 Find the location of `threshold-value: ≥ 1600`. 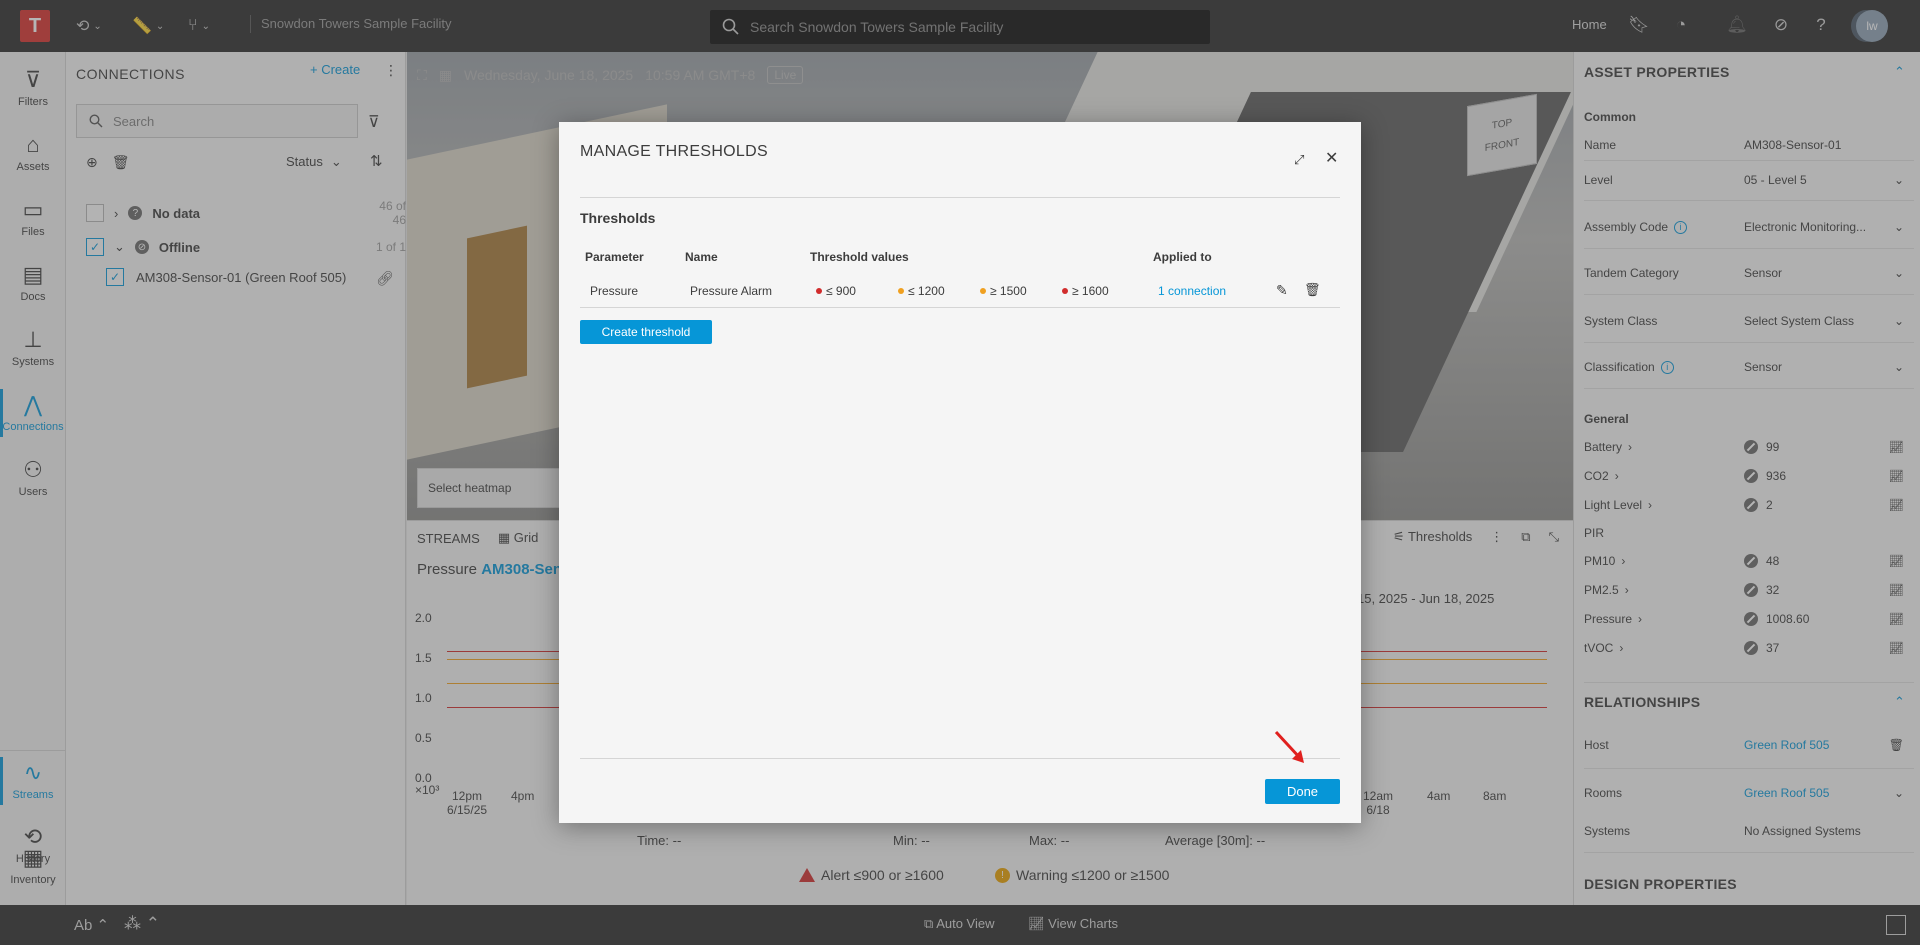

threshold-value: ≥ 1600 is located at coordinates (1085, 291).